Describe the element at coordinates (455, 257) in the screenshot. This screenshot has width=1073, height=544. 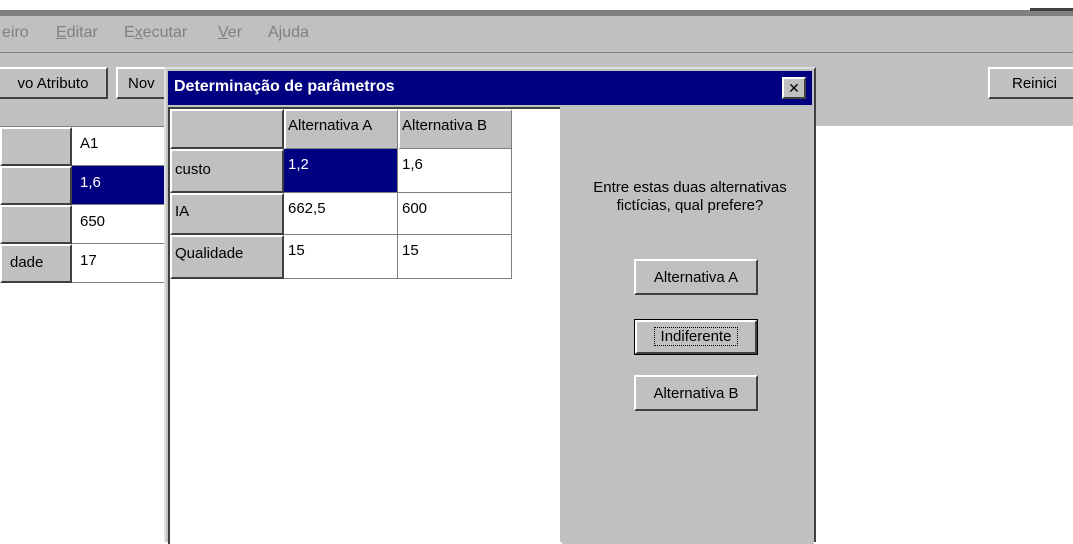
I see `cell-qualidade-alternativa-b: 15` at that location.